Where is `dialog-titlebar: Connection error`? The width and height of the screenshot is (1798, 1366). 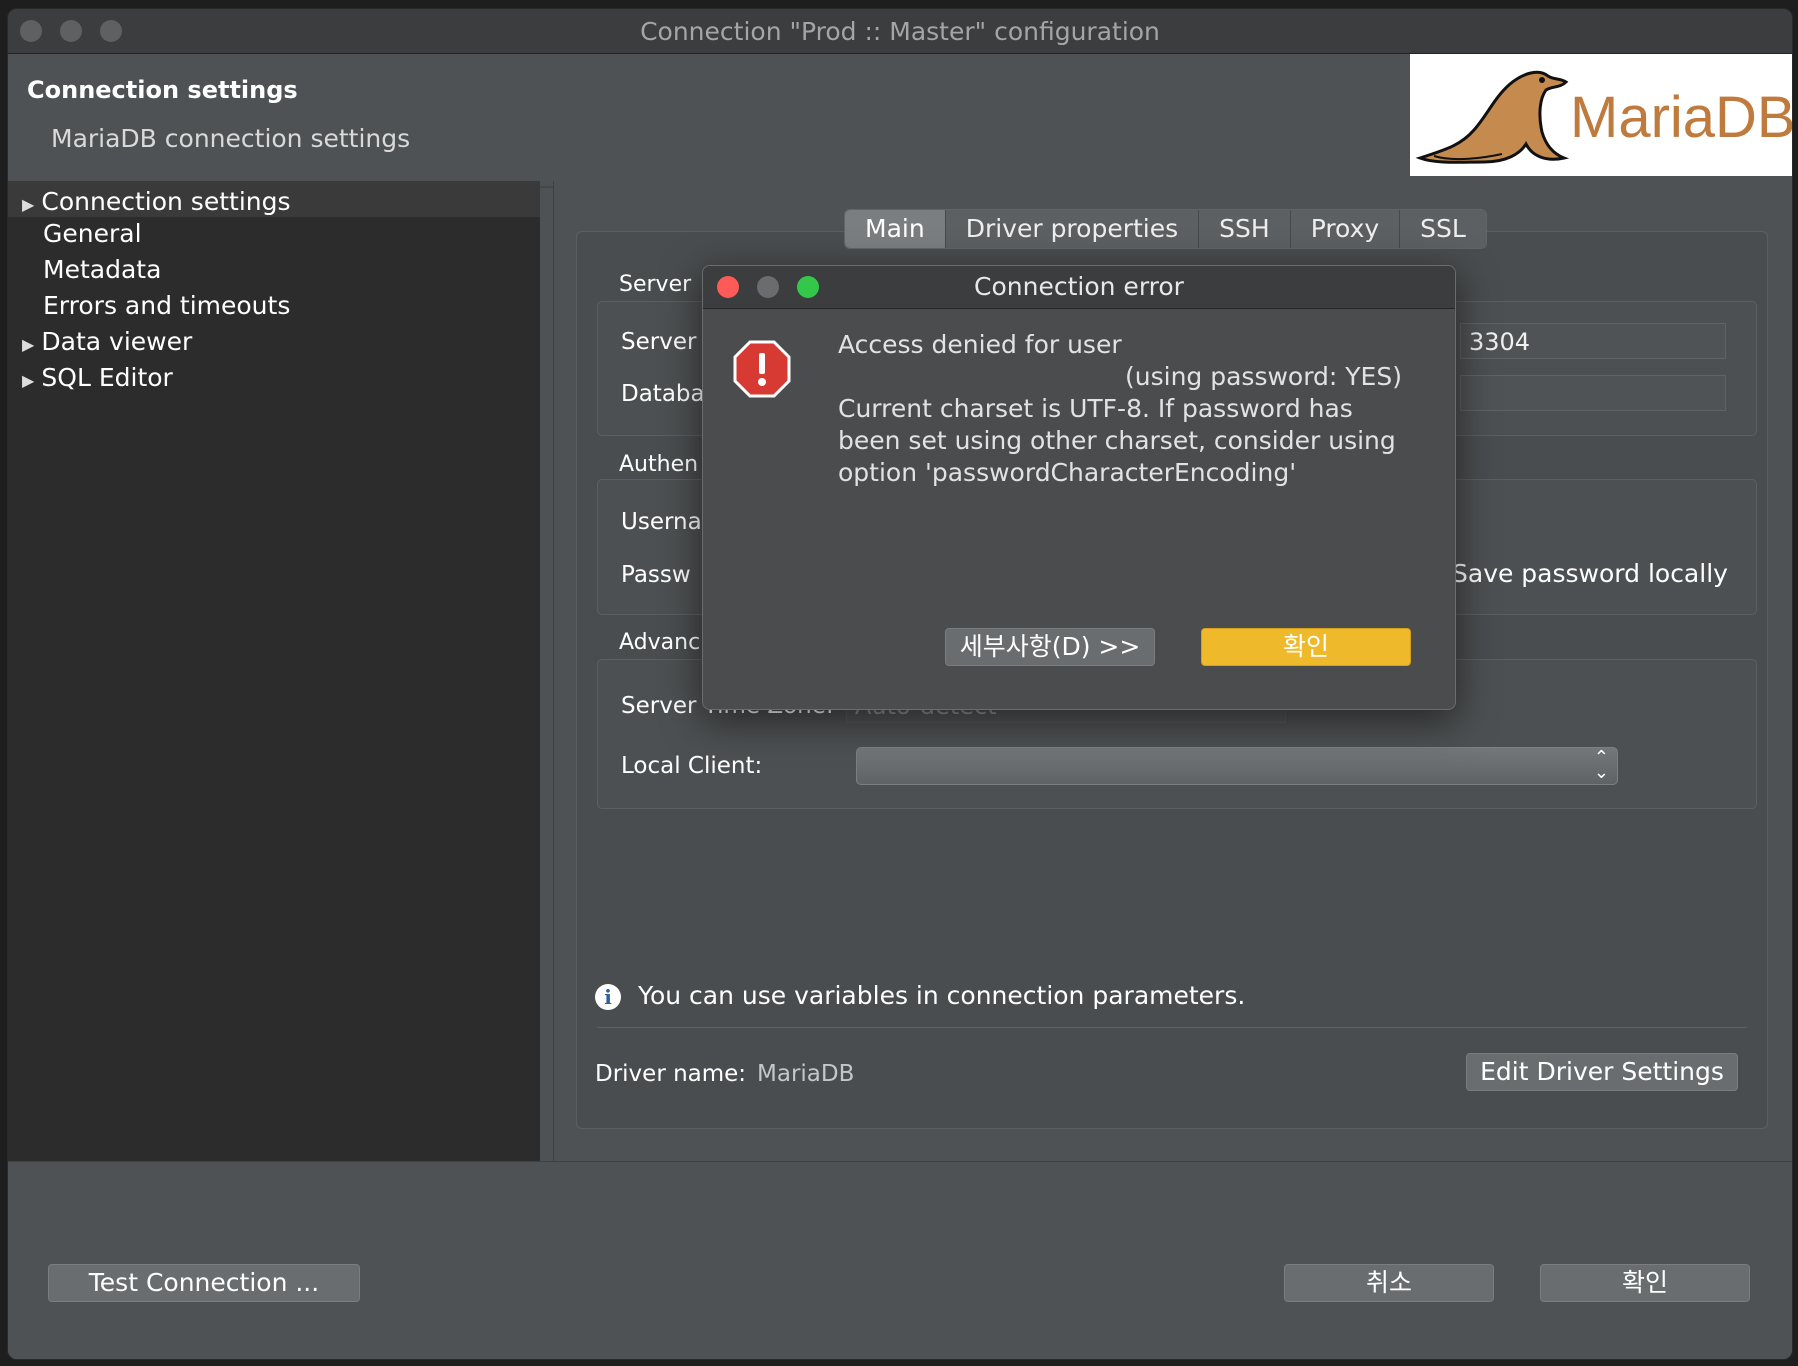 dialog-titlebar: Connection error is located at coordinates (1079, 287).